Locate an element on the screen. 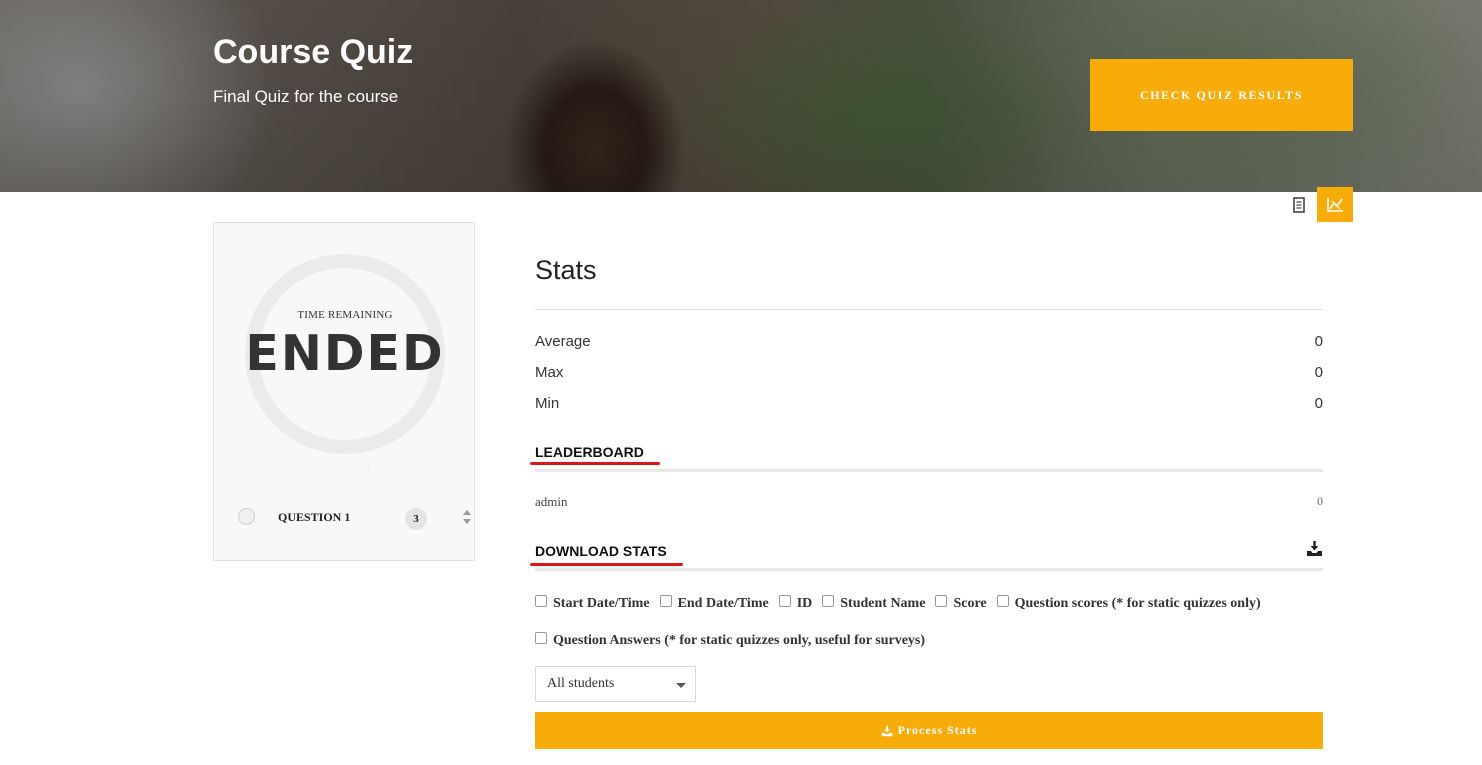  check-quiz-results-button: CHECK QUIZ RESULTS is located at coordinates (1221, 95).